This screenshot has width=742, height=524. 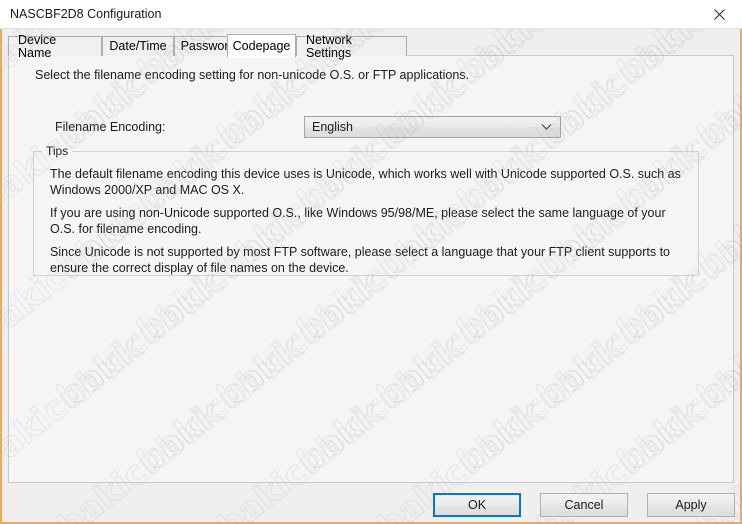 I want to click on ok-button: OK, so click(x=477, y=505).